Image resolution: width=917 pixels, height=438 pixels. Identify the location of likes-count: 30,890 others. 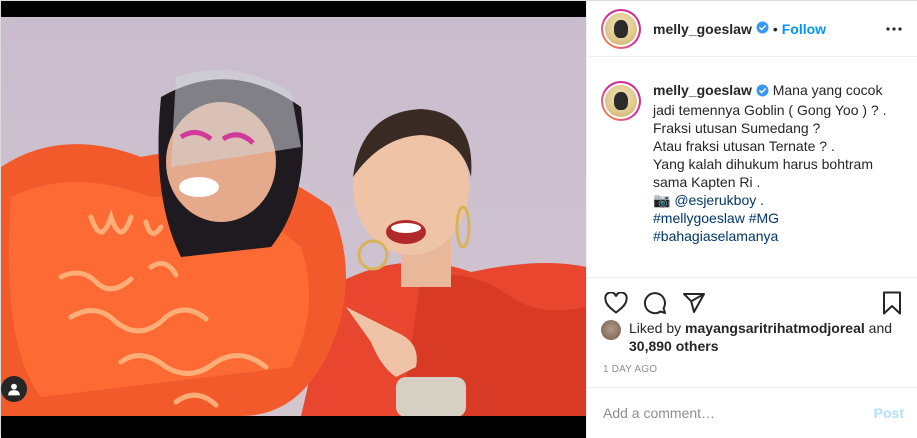
(674, 346).